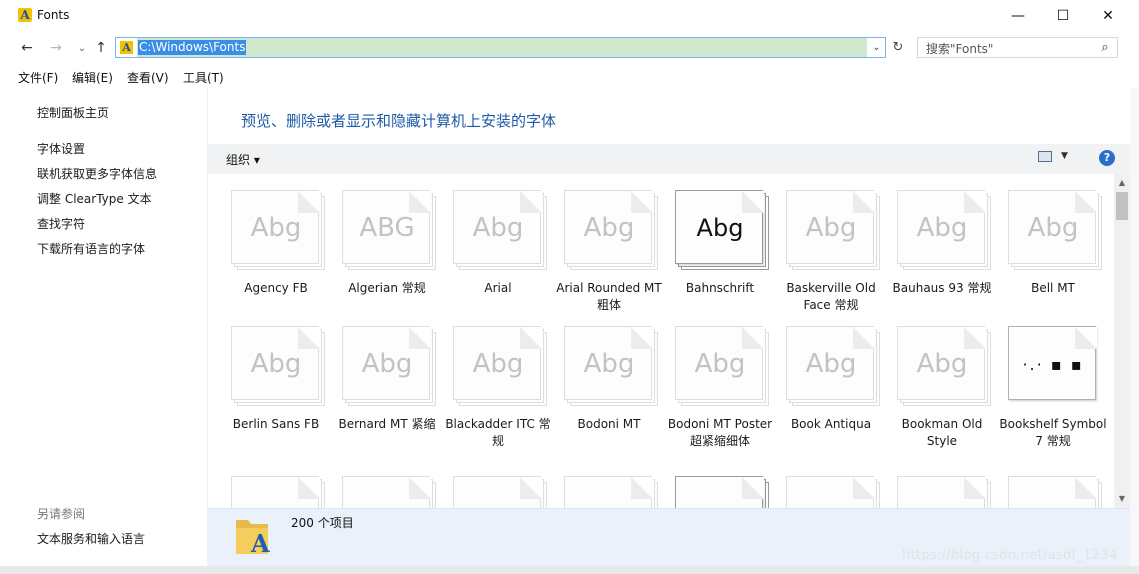 Image resolution: width=1139 pixels, height=574 pixels. Describe the element at coordinates (82, 48) in the screenshot. I see `recent-locations-button: ⌄` at that location.